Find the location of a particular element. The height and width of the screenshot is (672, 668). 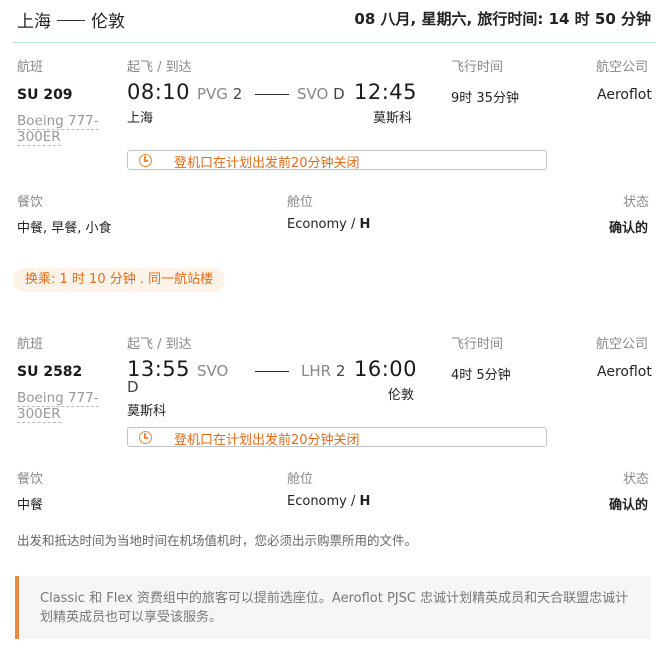

departure-time: 08:10 is located at coordinates (159, 92).